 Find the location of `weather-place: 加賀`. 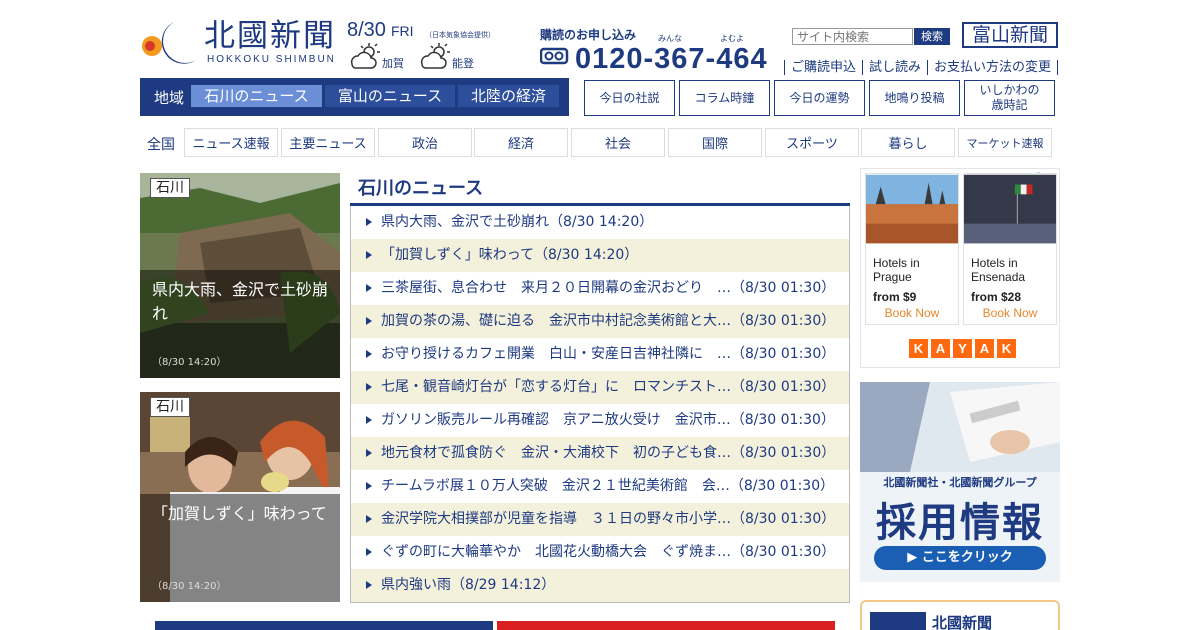

weather-place: 加賀 is located at coordinates (393, 63).